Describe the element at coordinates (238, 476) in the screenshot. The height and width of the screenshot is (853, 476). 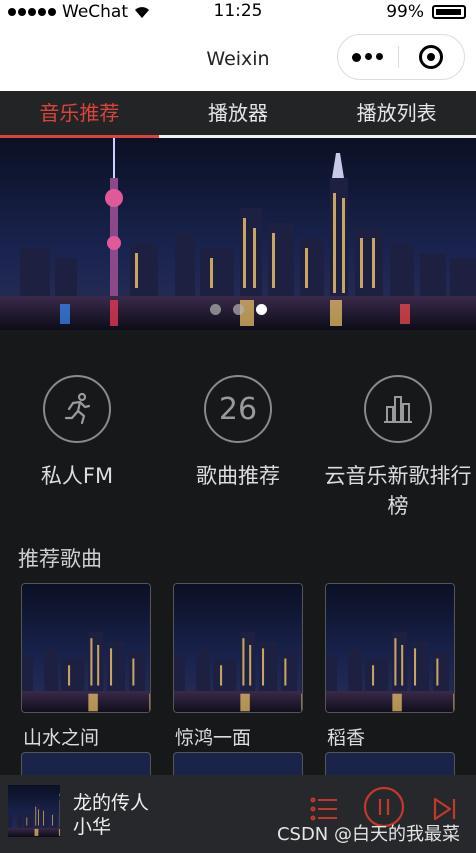
I see `feature-label: 歌曲推荐` at that location.